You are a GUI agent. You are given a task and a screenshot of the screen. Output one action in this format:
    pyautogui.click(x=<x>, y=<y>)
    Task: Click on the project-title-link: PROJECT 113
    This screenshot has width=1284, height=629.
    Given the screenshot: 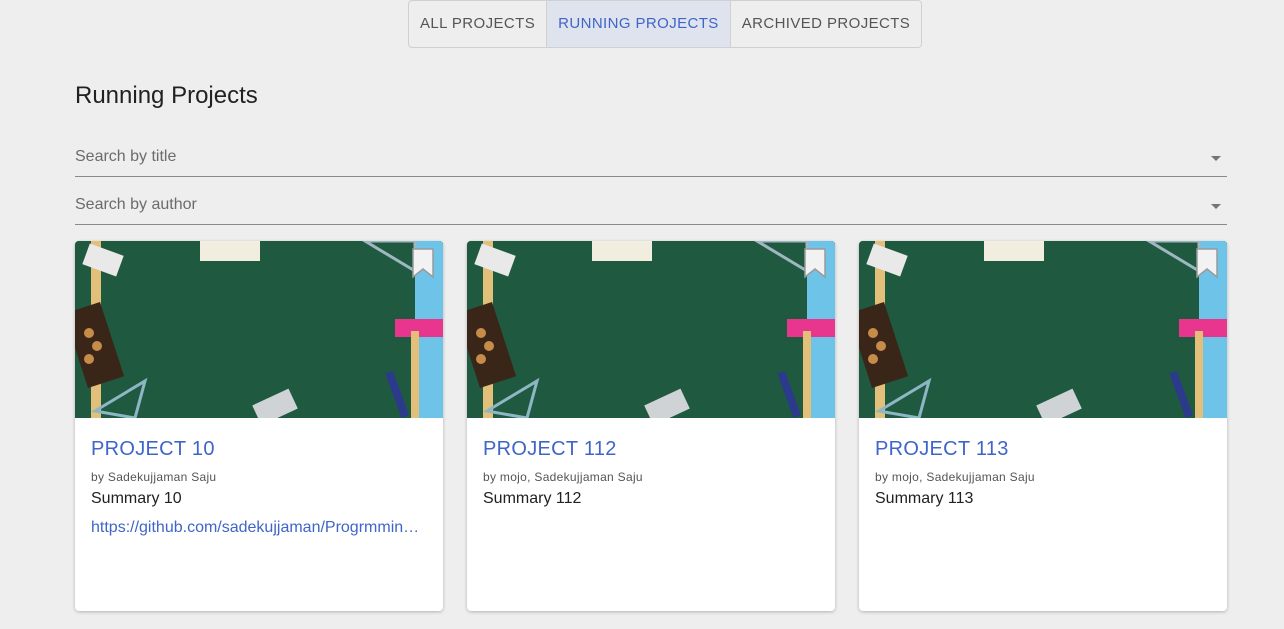 What is the action you would take?
    pyautogui.click(x=1043, y=449)
    